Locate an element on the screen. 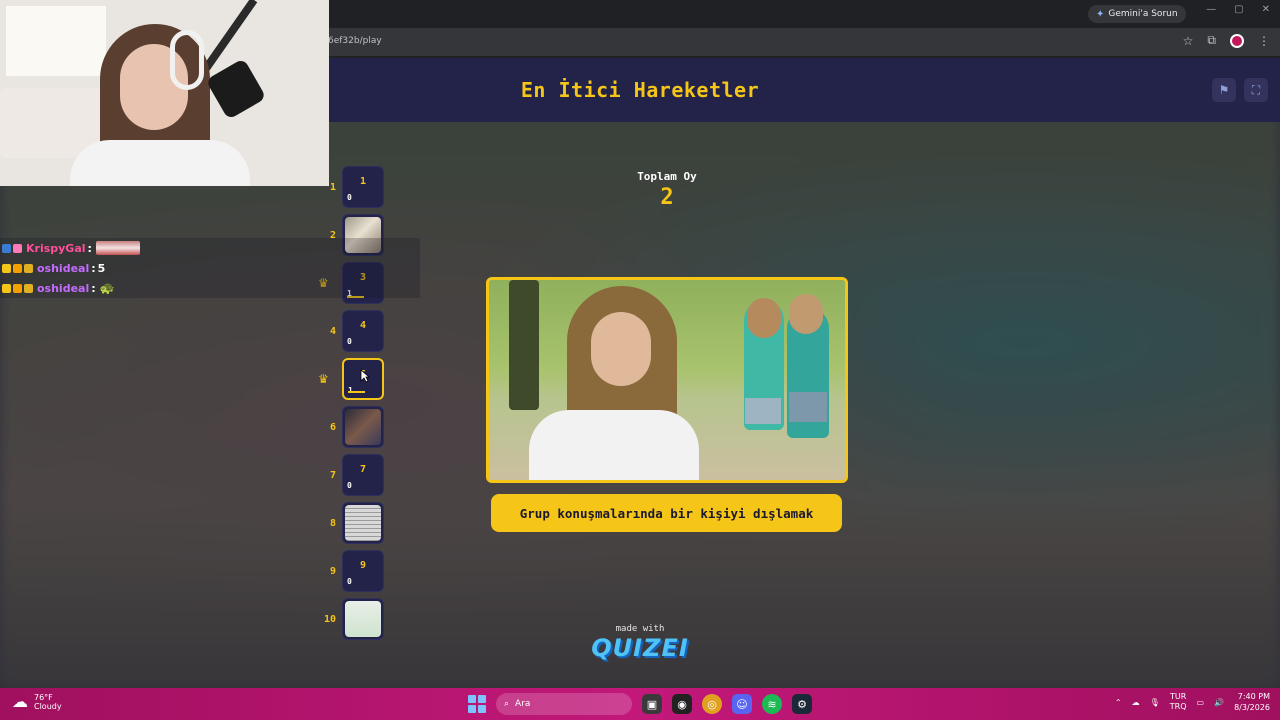 The height and width of the screenshot is (720, 1280). total-votes: Toplam Oy 2 is located at coordinates (667, 190).